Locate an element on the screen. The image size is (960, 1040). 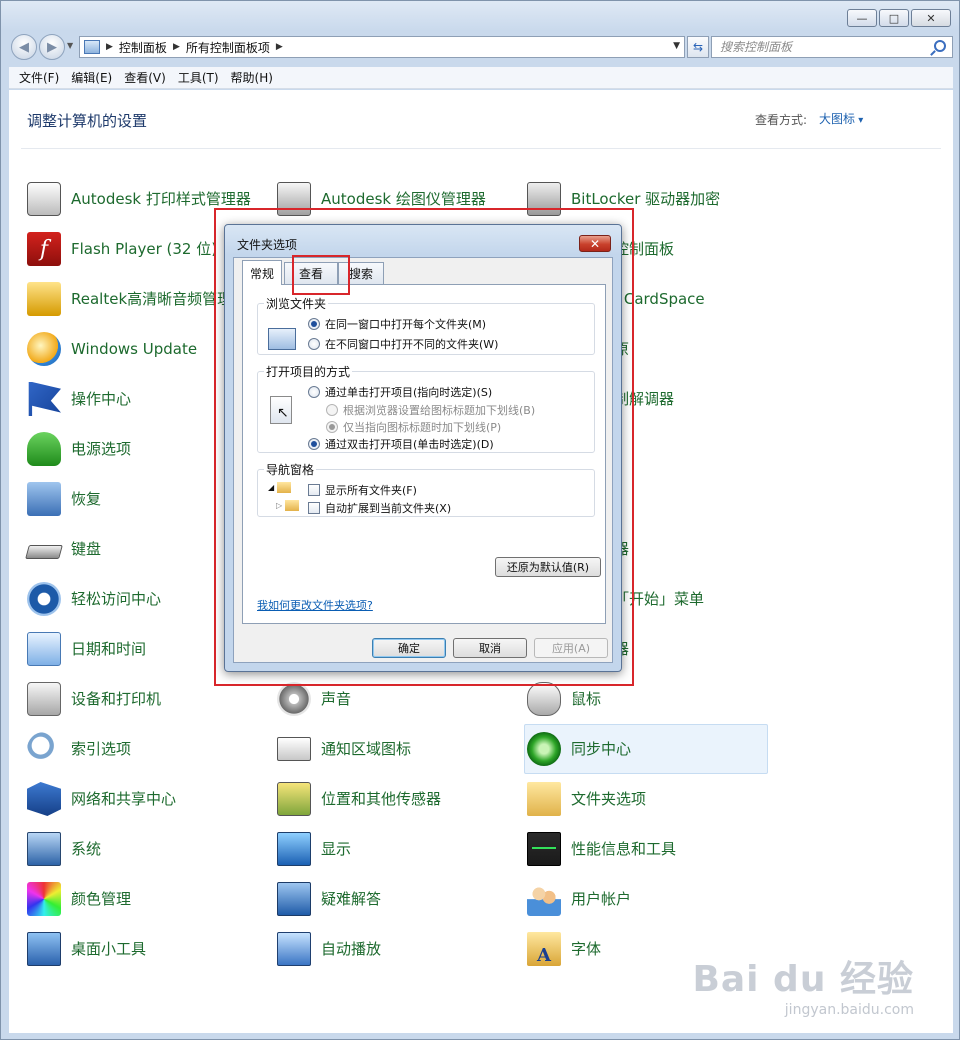
search-input is located at coordinates (820, 47).